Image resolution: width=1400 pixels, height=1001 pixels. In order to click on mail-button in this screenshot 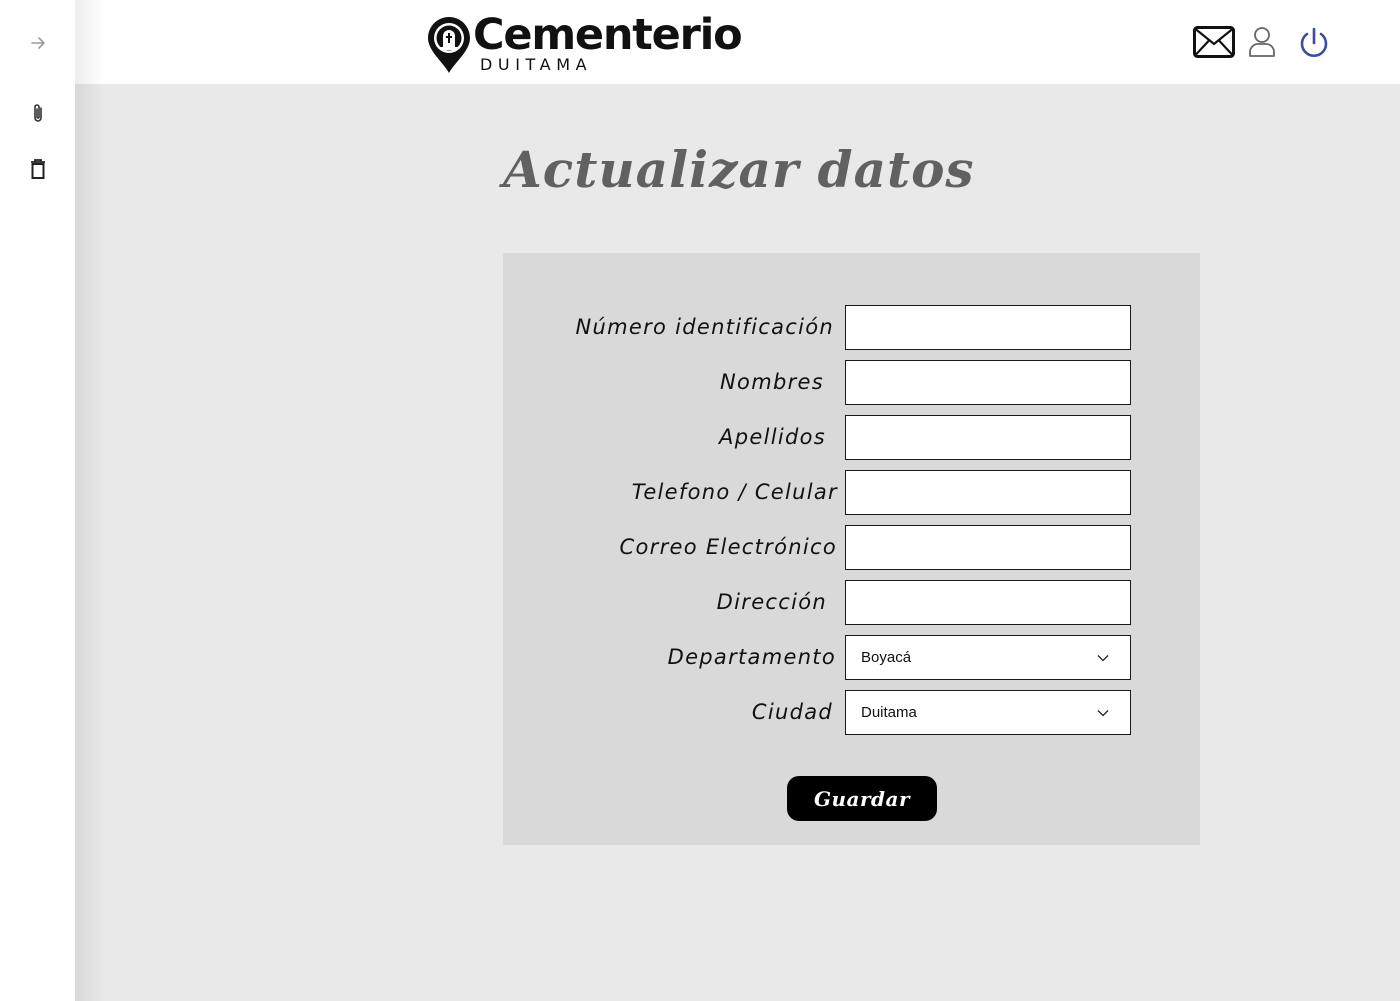, I will do `click(1214, 42)`.